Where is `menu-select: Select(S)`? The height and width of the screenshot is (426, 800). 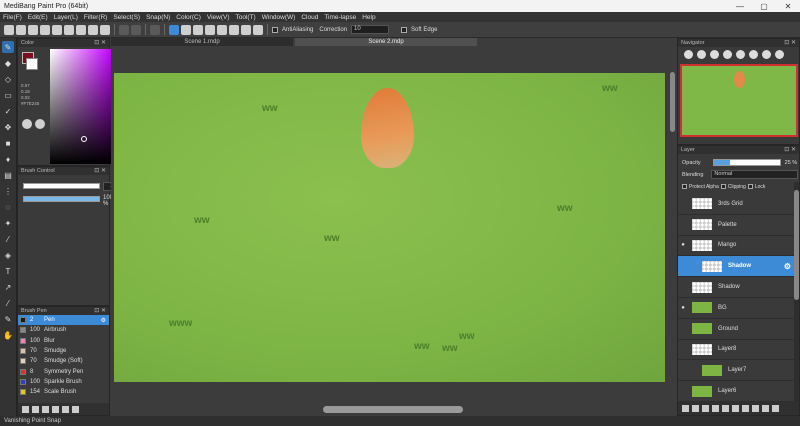
menu-select: Select(S) is located at coordinates (126, 17).